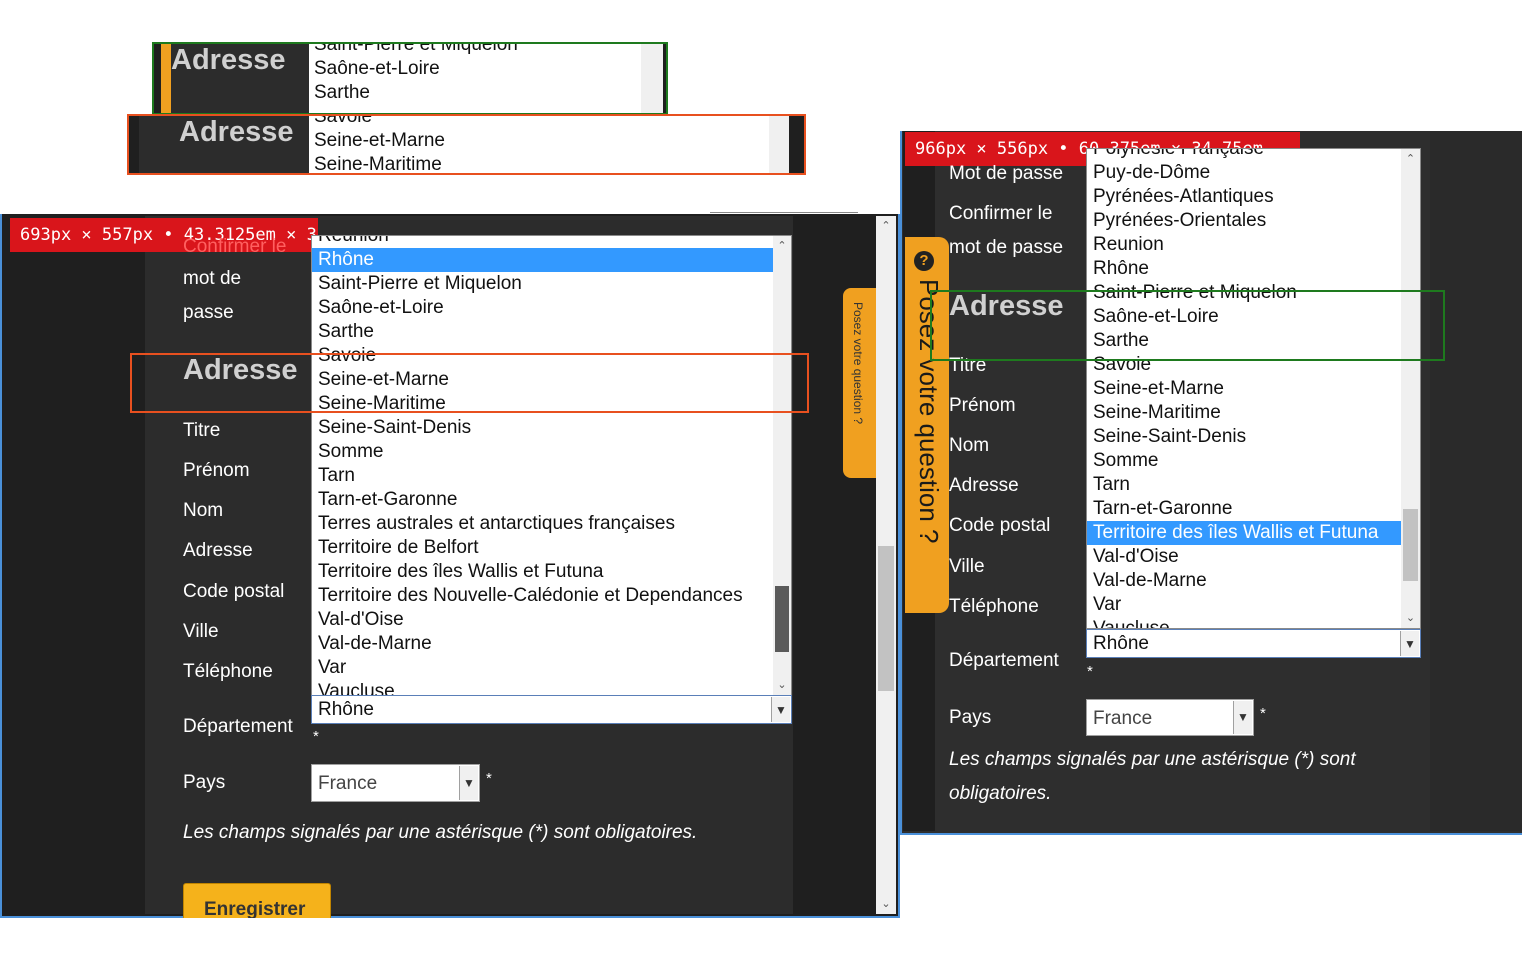  What do you see at coordinates (982, 405) in the screenshot?
I see `right-label-prenom: Prénom` at bounding box center [982, 405].